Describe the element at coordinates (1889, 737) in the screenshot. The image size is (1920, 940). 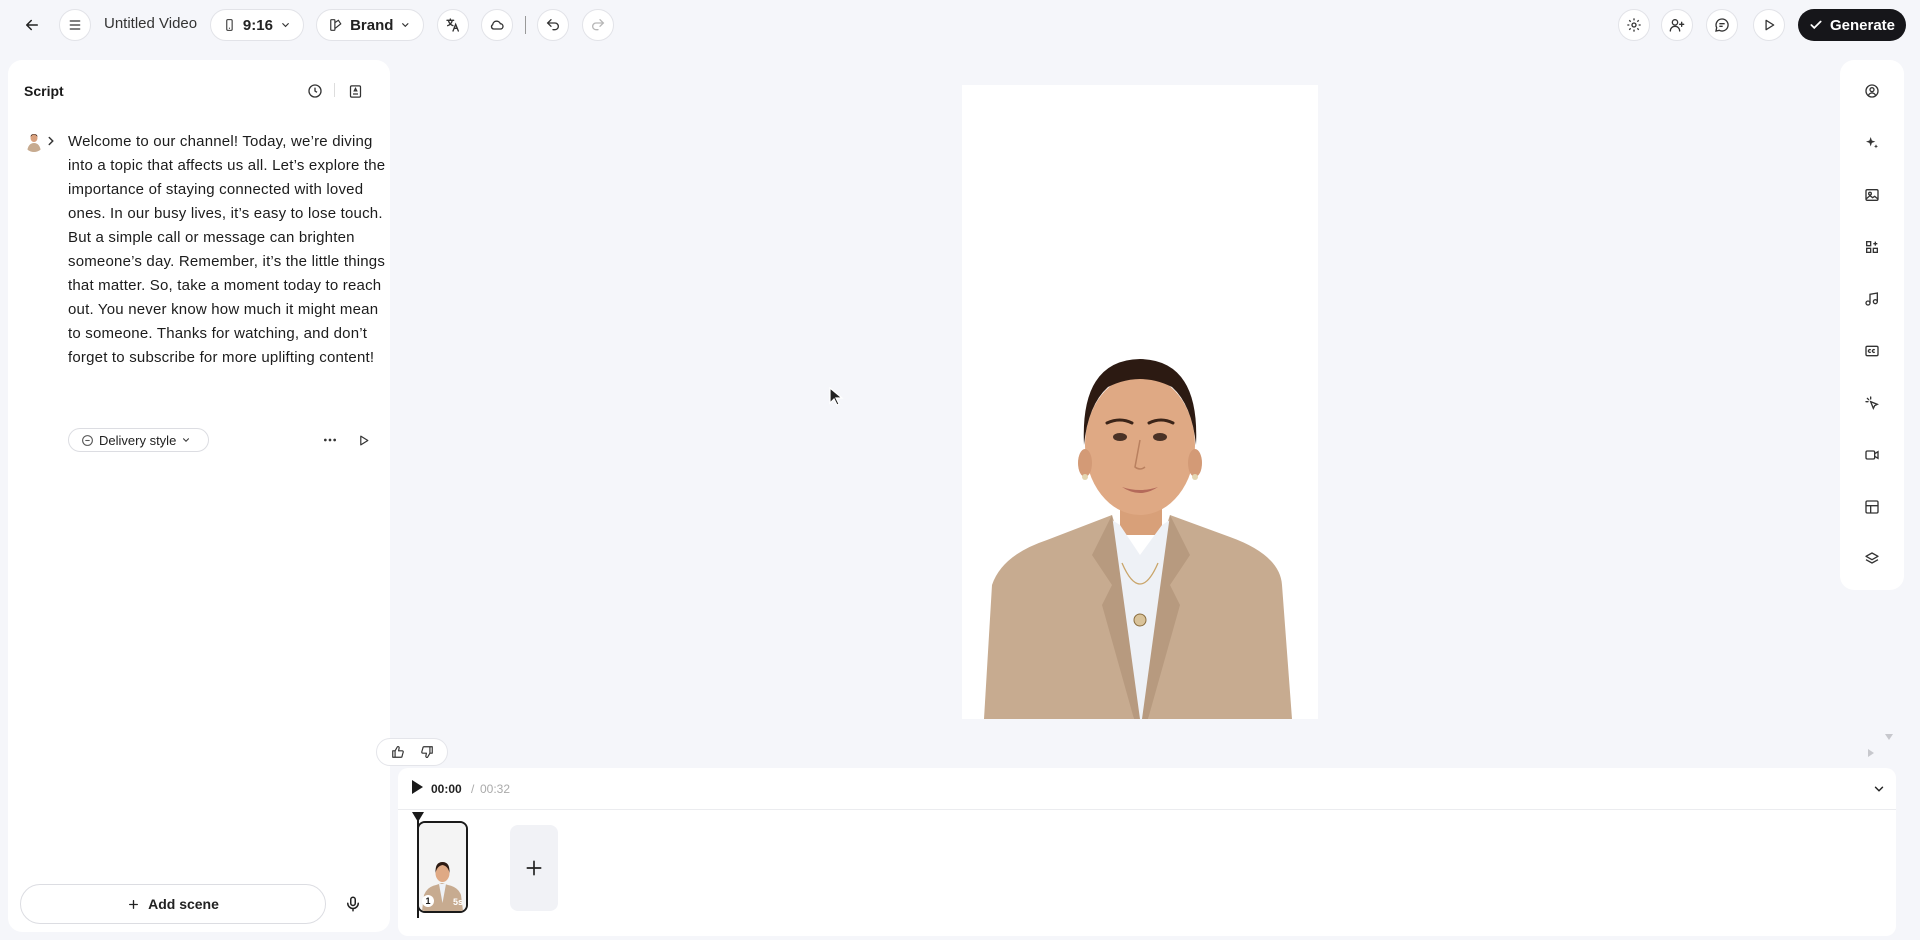
I see `scroll-down-icon` at that location.